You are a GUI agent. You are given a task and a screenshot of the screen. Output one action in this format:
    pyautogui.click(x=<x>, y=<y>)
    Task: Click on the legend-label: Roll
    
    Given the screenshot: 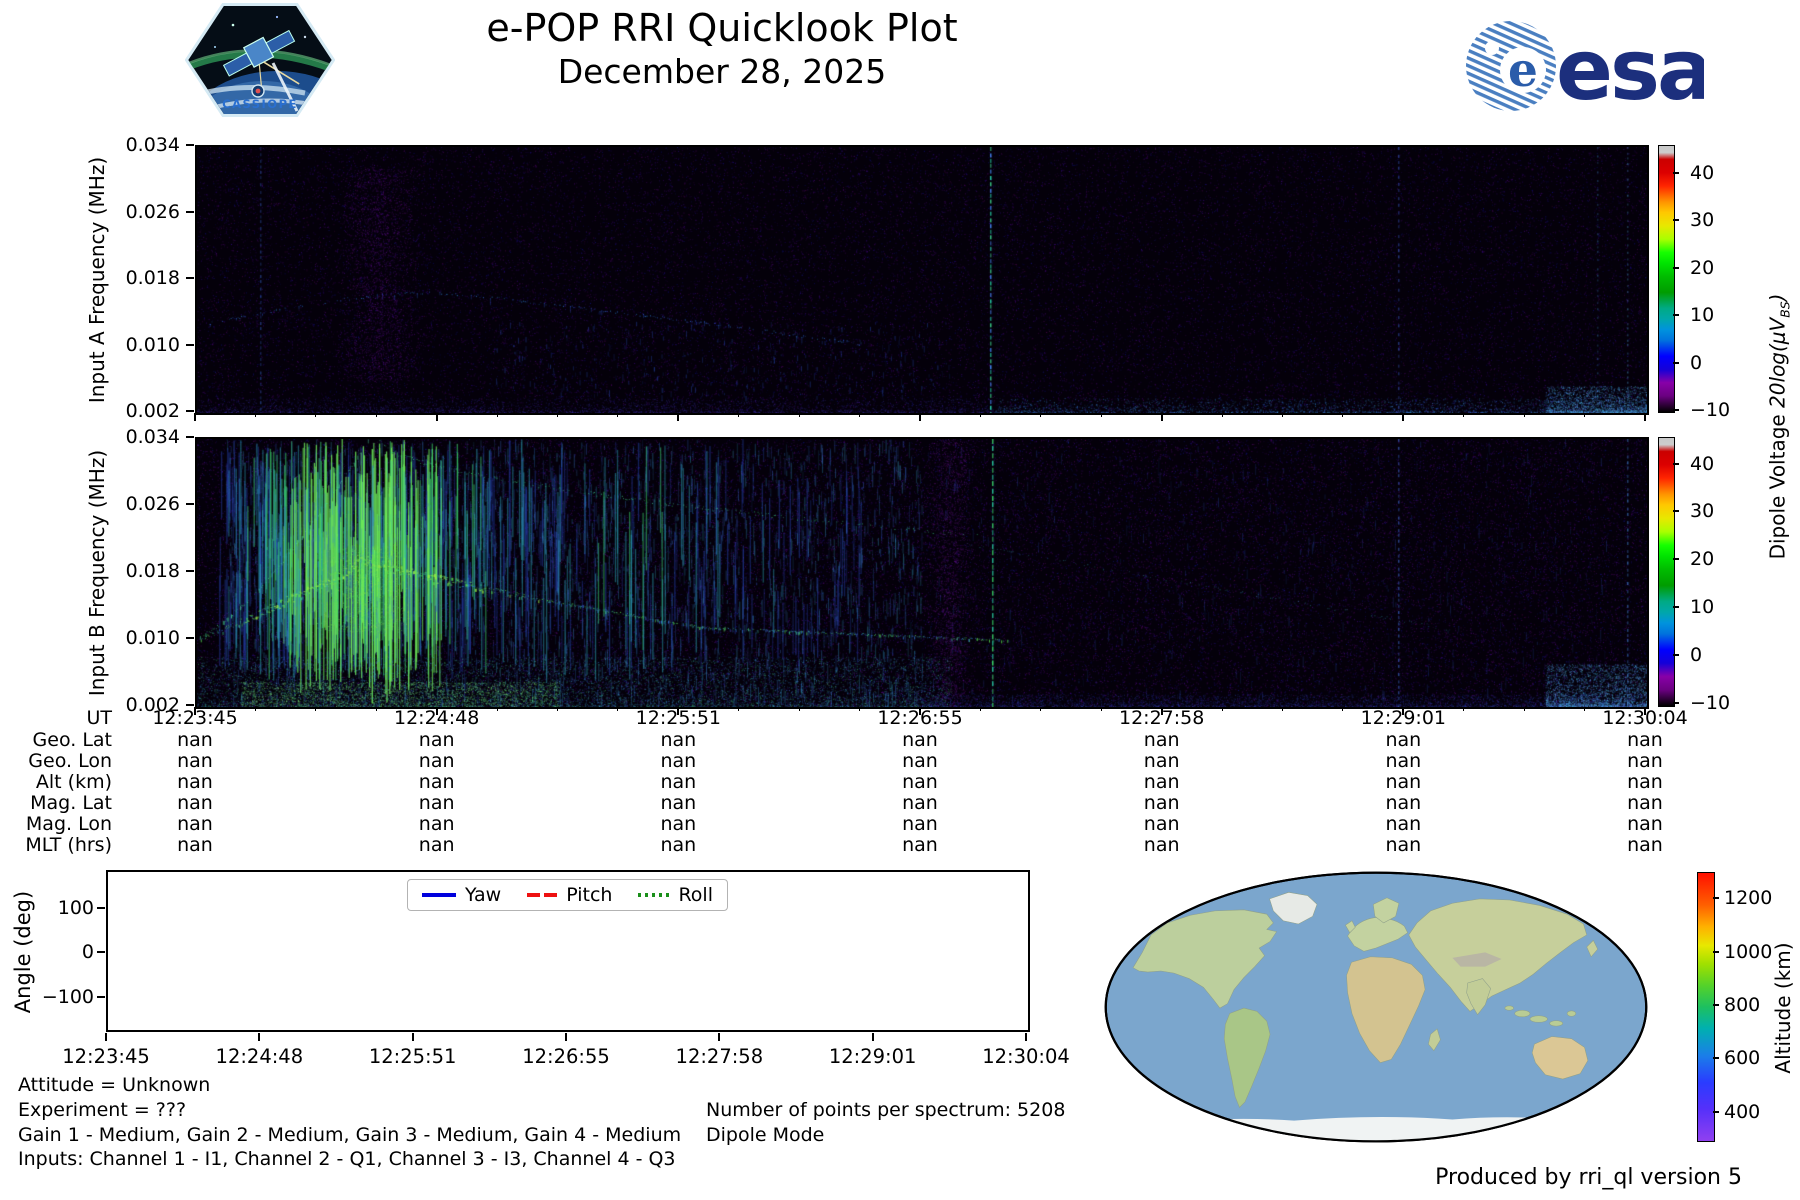 What is the action you would take?
    pyautogui.click(x=695, y=895)
    